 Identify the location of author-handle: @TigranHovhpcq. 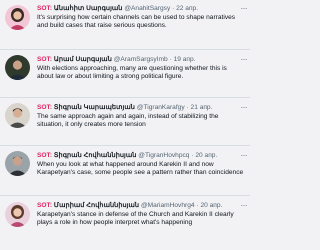
(163, 155).